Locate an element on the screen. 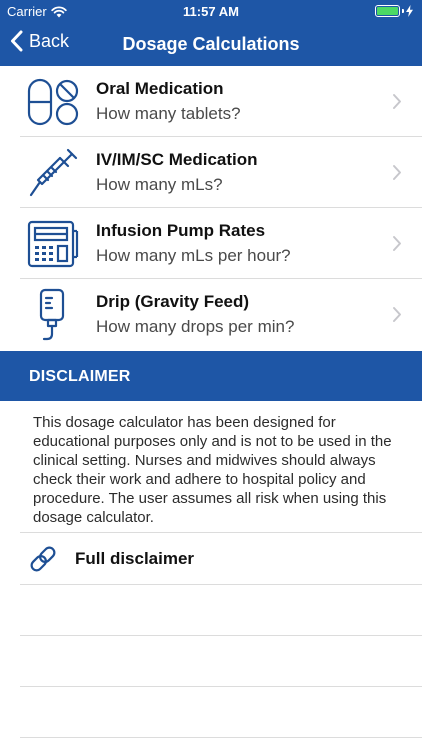  disclaimer-header: DISCLAIMER is located at coordinates (211, 376).